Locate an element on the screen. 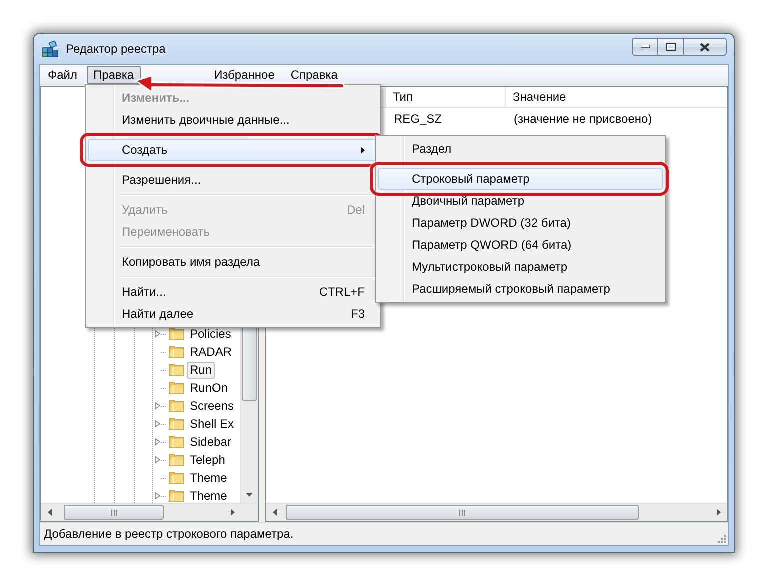 This screenshot has height=587, width=768. table-cell-text: (значение не присвоено) is located at coordinates (582, 119).